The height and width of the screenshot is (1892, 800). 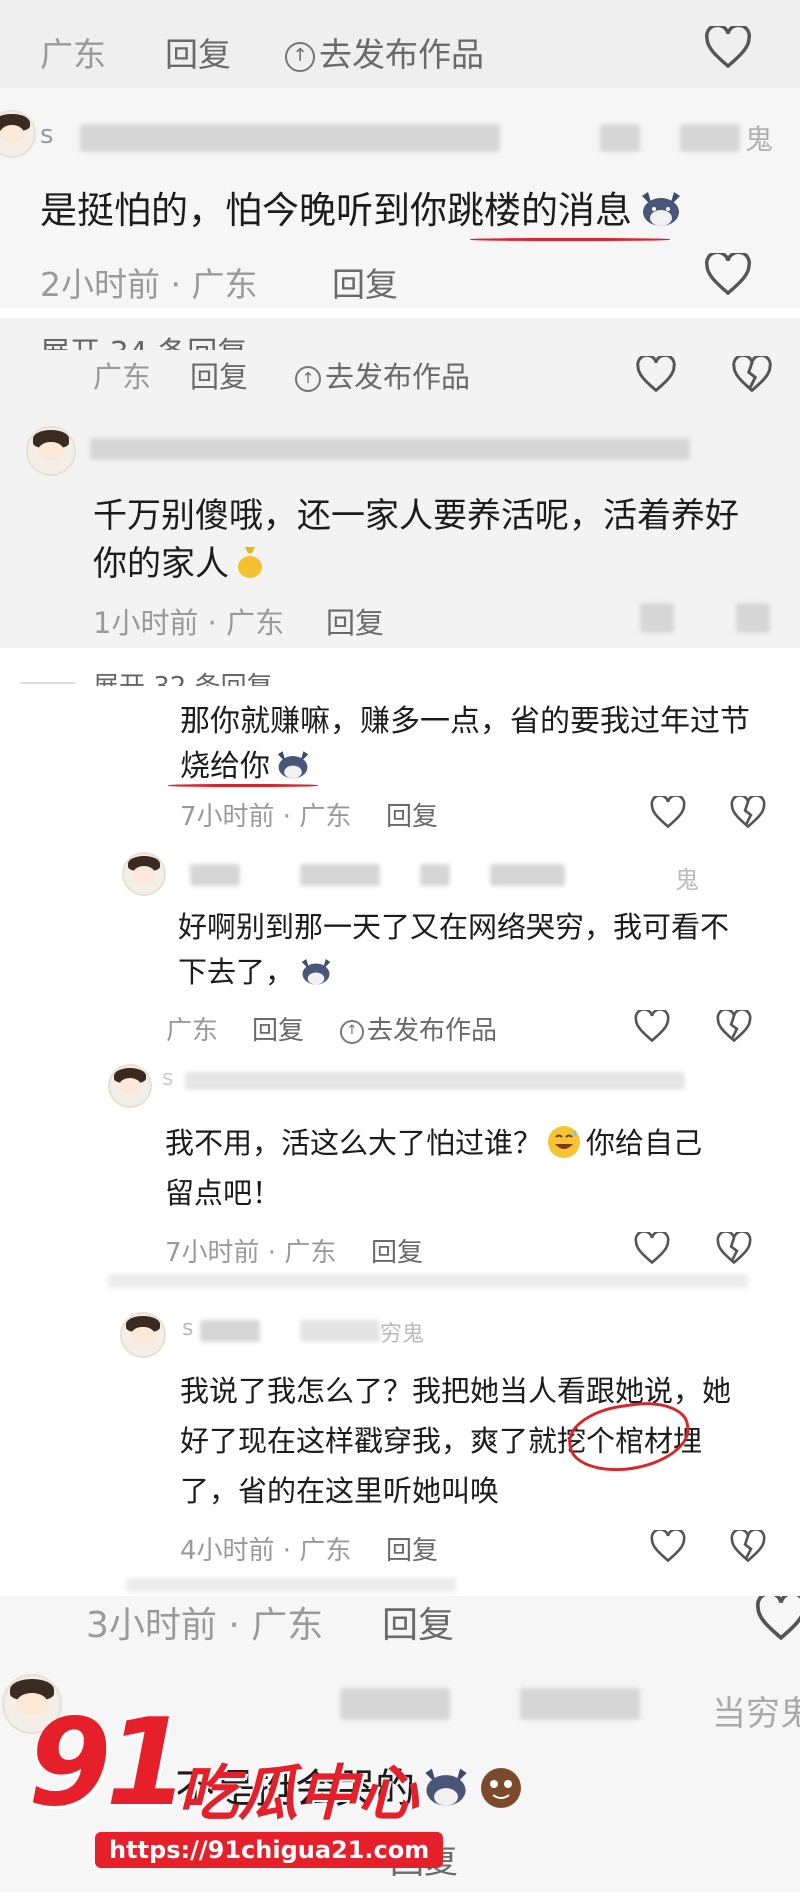 I want to click on comment-text-line-1: 我不用，活这么大了怕过谁？ 你给自己, so click(x=433, y=1143).